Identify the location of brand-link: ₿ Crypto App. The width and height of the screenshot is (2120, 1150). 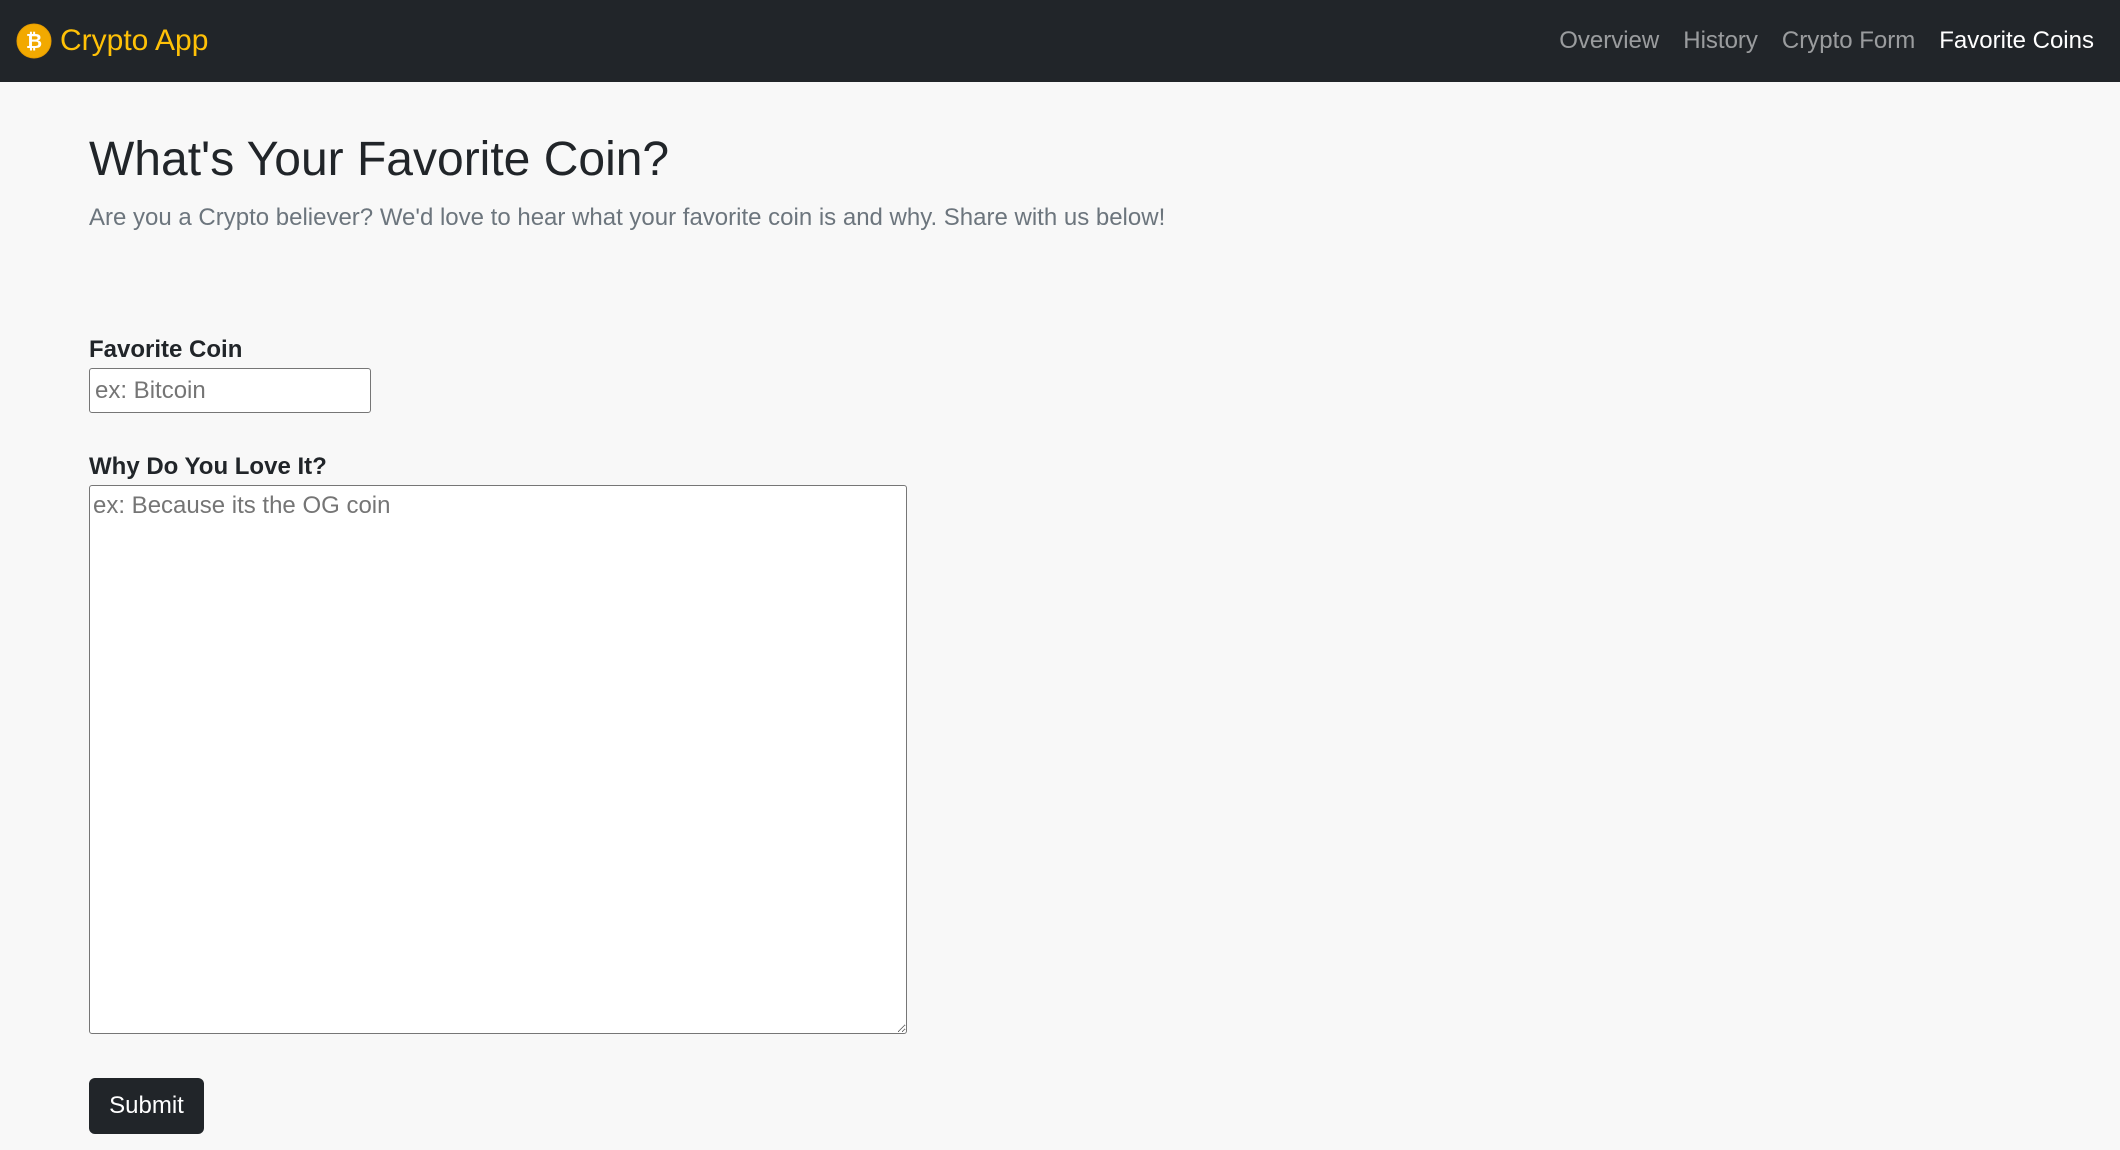
(112, 41).